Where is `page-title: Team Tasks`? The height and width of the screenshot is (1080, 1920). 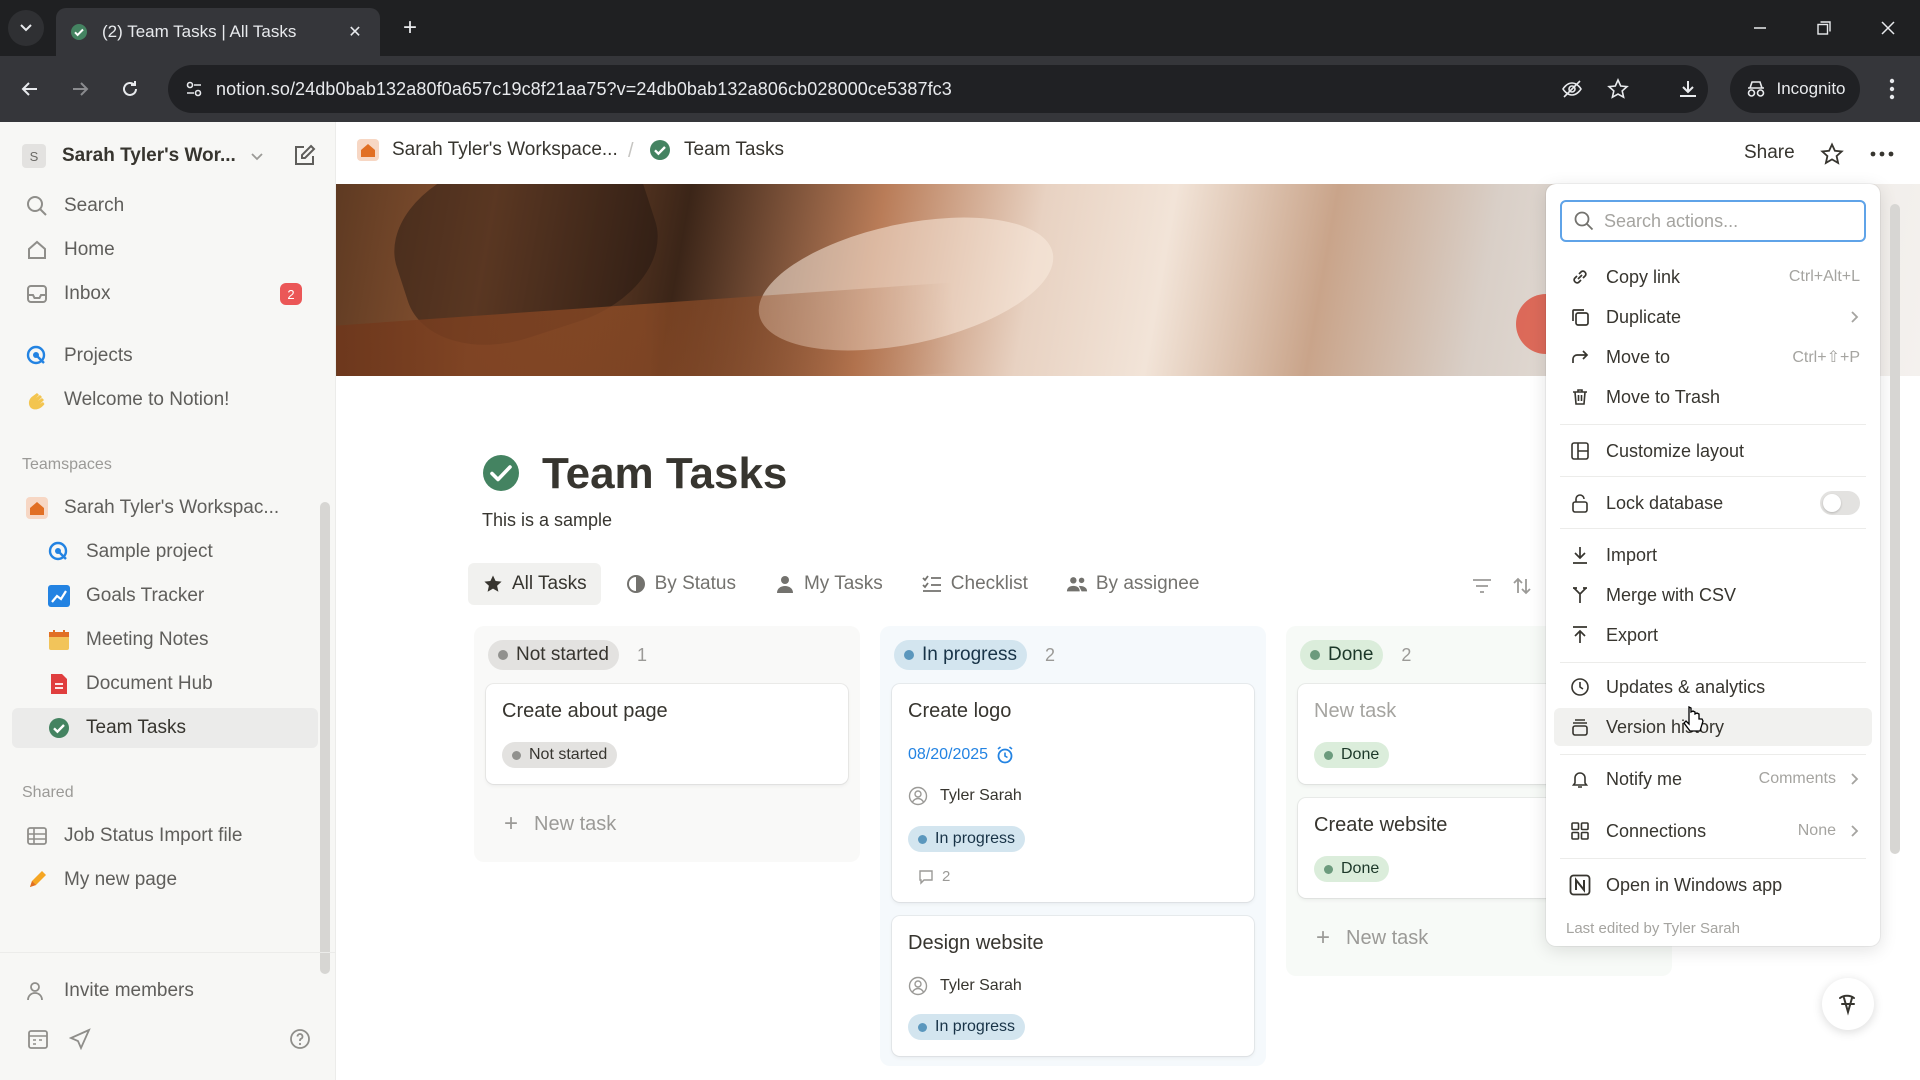 page-title: Team Tasks is located at coordinates (664, 474).